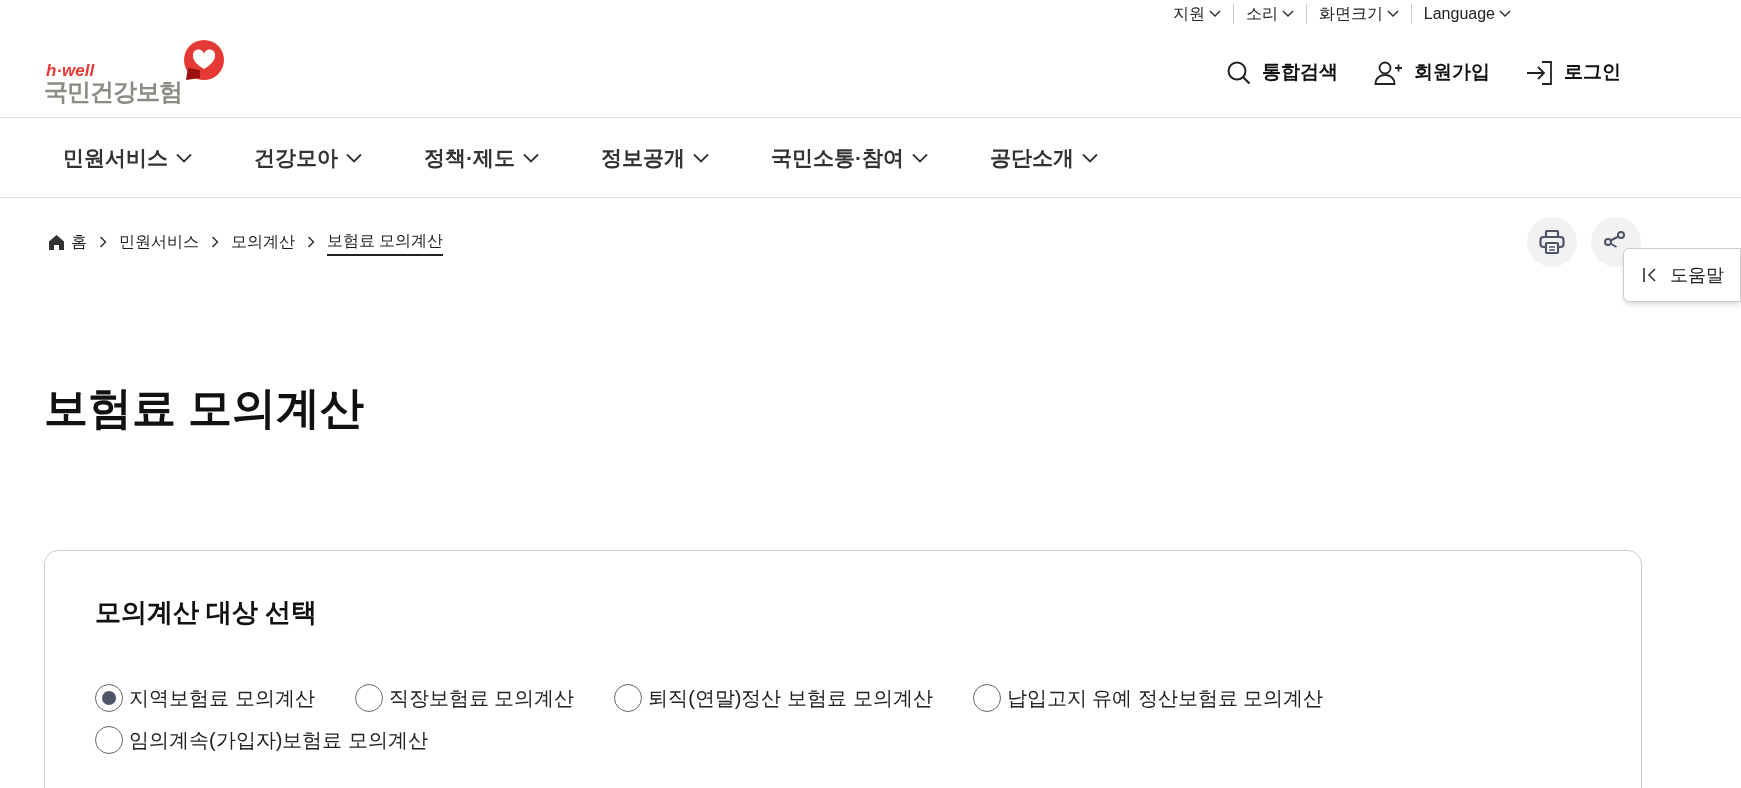  I want to click on breadcrumb-link: 민원서비스, so click(159, 242).